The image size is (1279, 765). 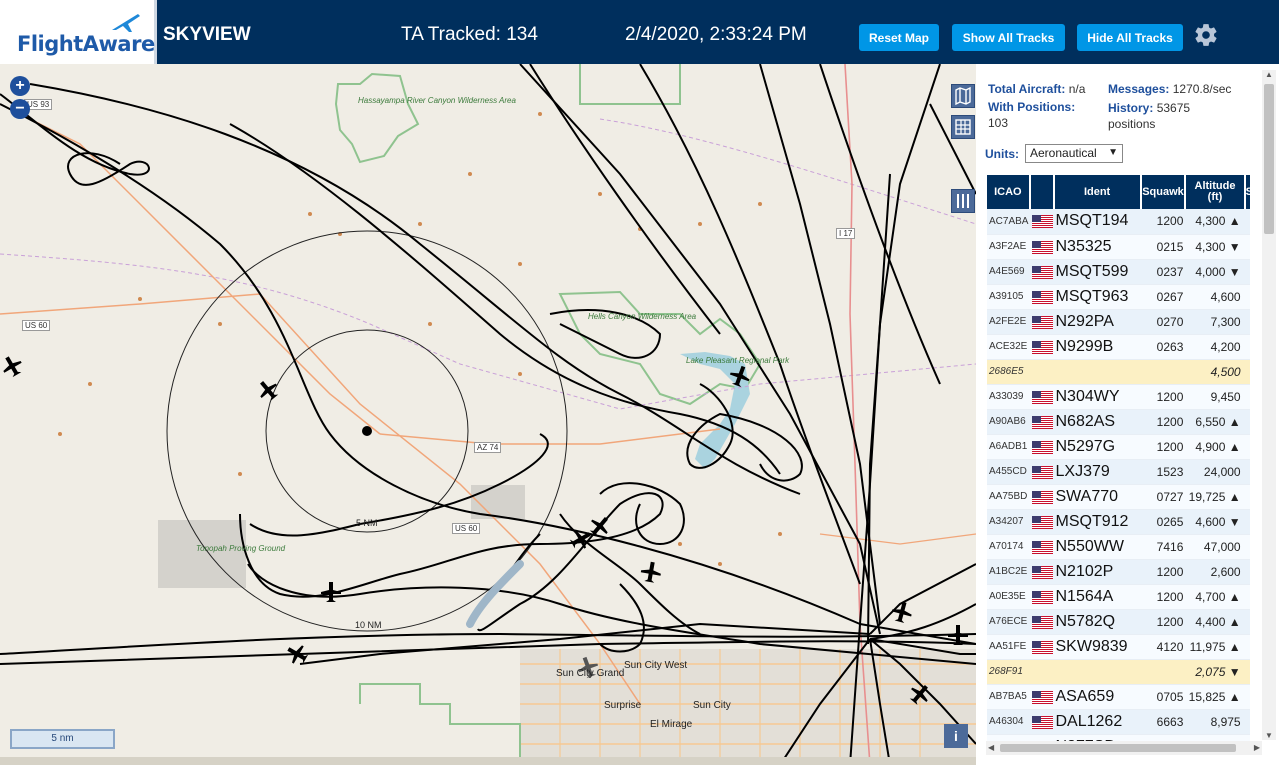 What do you see at coordinates (1008, 37) in the screenshot?
I see `show-all-tracks-button: Show All Tracks` at bounding box center [1008, 37].